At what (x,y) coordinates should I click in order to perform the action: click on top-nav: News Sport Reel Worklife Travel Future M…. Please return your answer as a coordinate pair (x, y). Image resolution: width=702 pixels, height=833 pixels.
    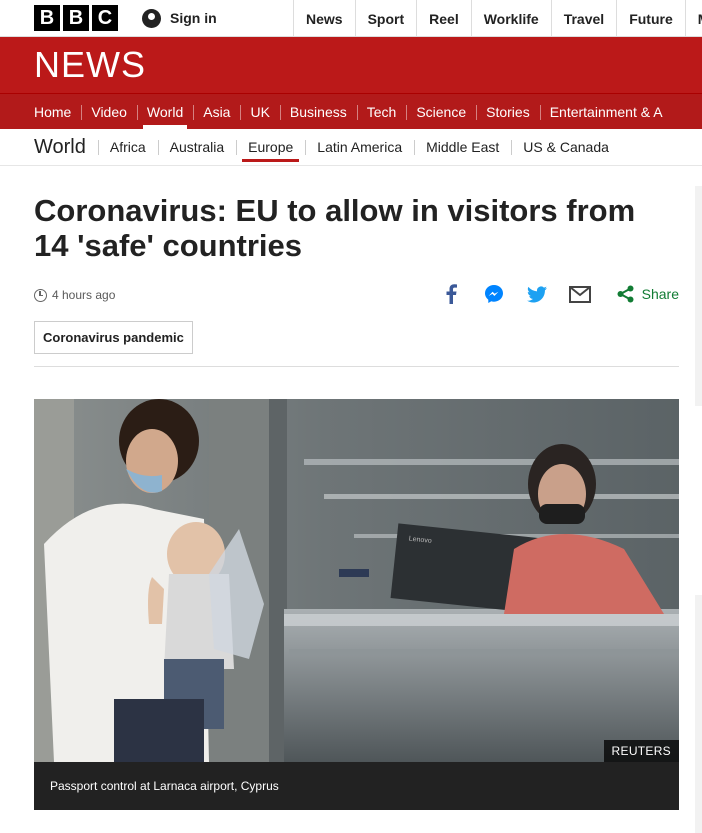
    Looking at the image, I should click on (497, 18).